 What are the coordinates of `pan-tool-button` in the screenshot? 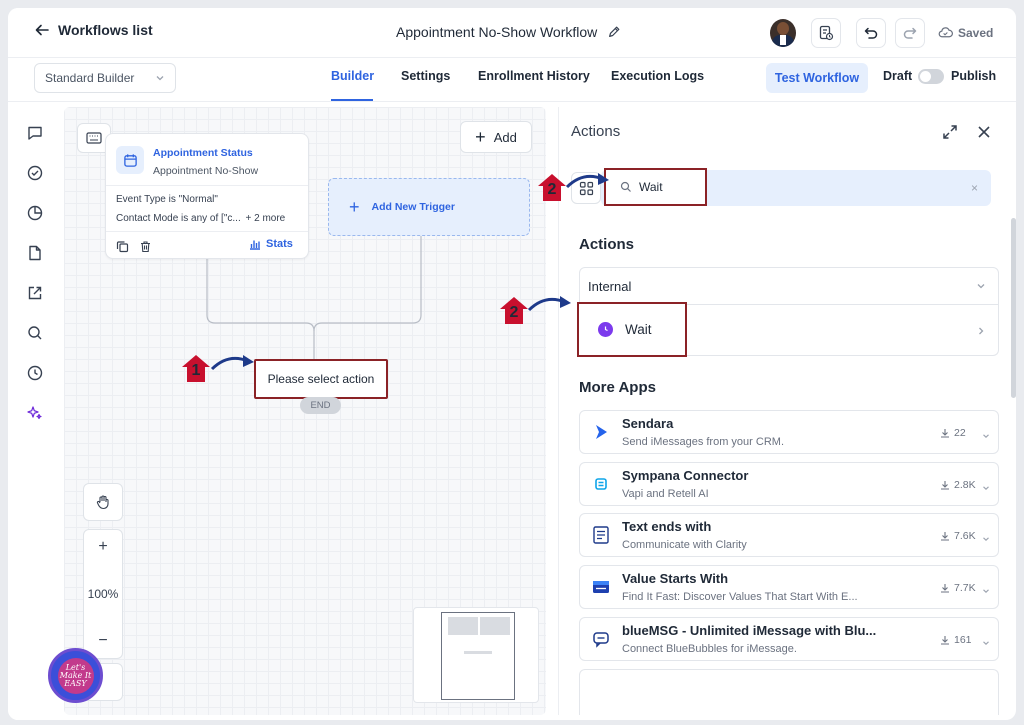 It's located at (103, 502).